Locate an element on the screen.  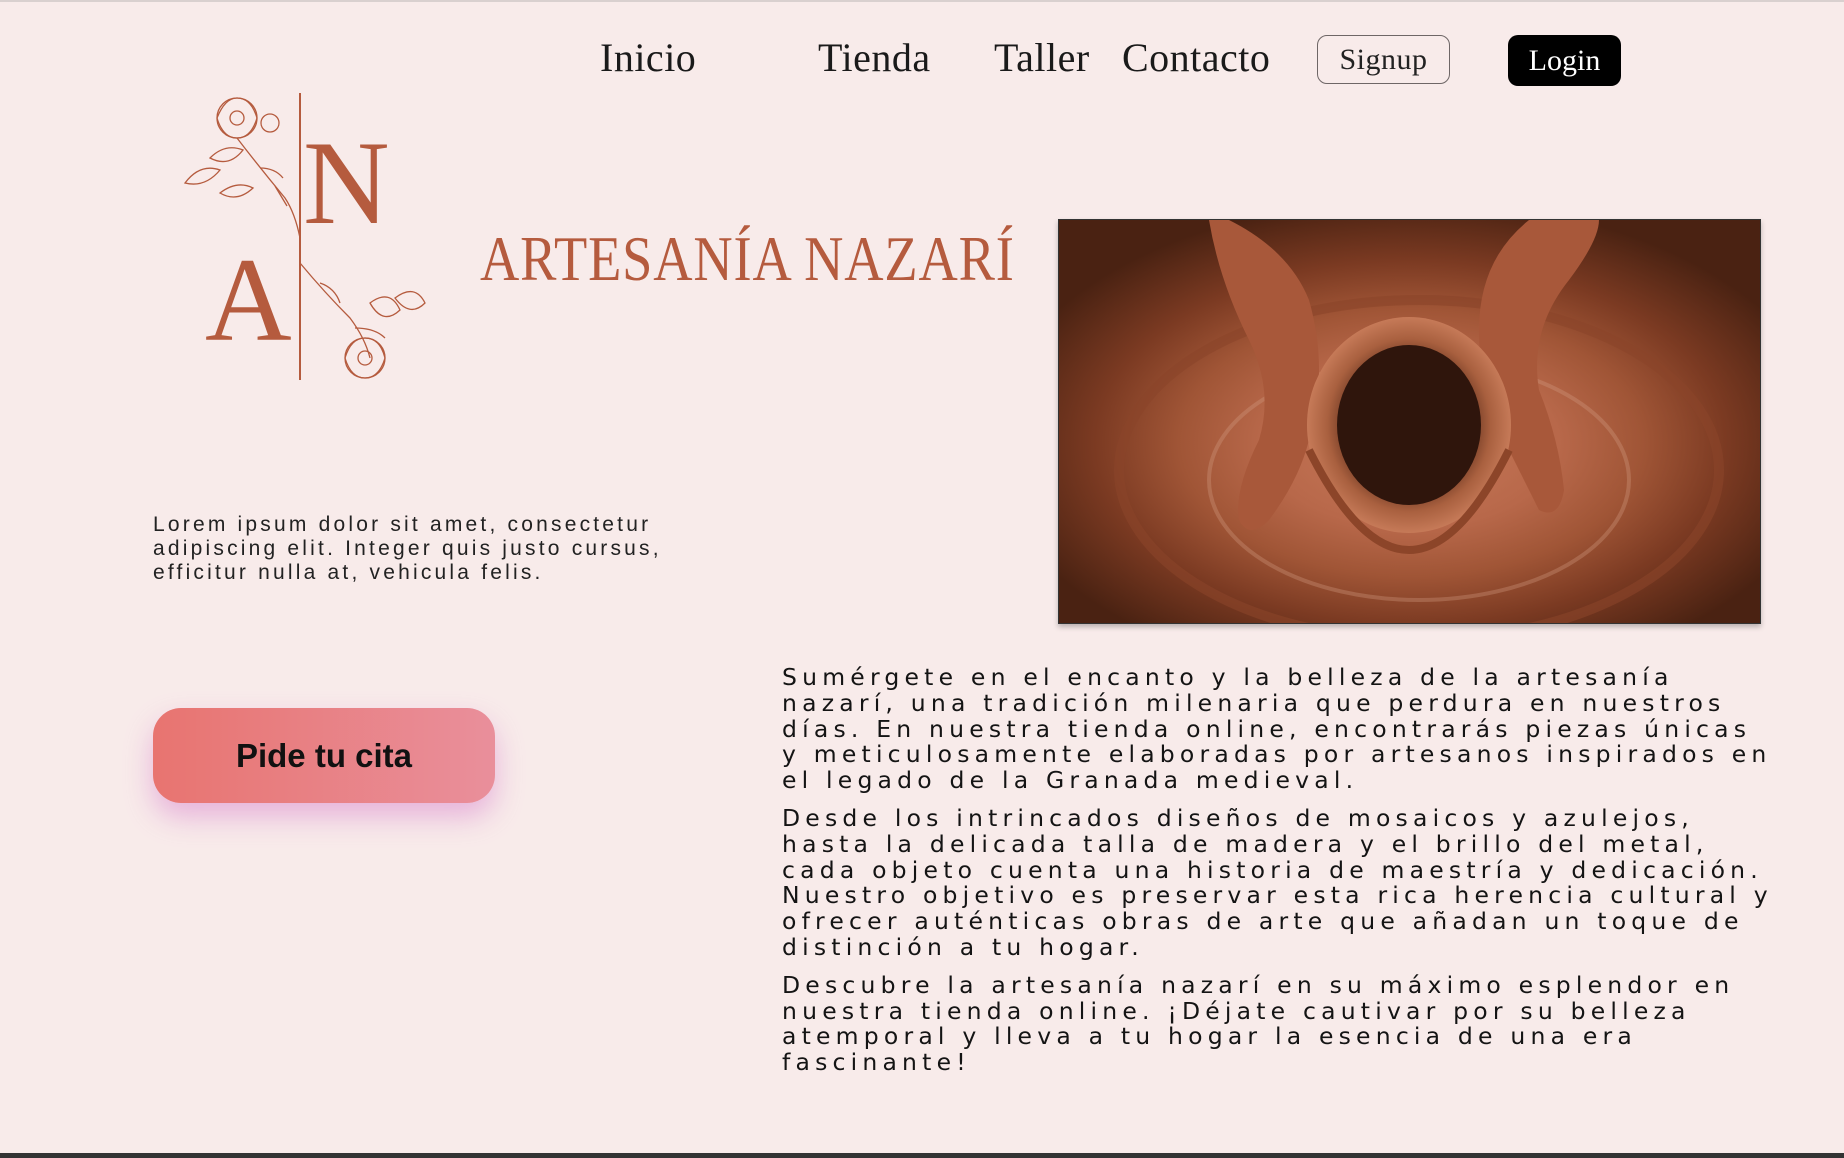
brand-title: ARTESANÍA NAZARÍ is located at coordinates (747, 258).